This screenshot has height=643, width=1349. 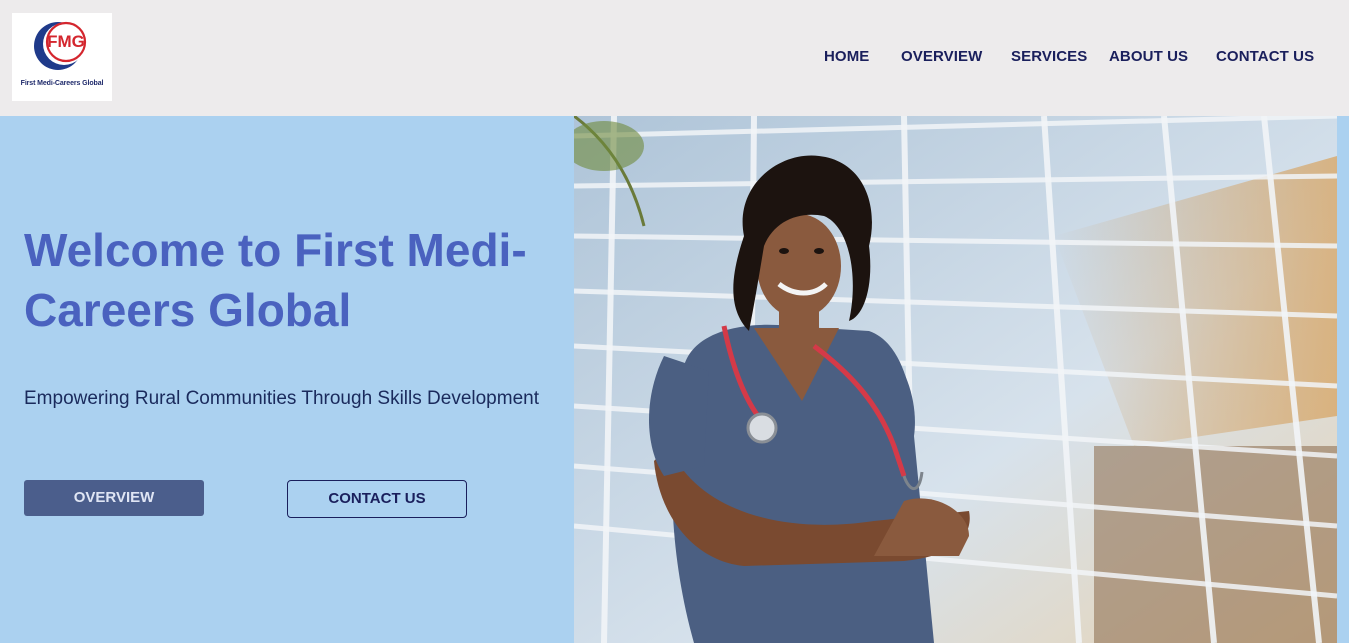 What do you see at coordinates (1049, 56) in the screenshot?
I see `nav-services: SERVICES` at bounding box center [1049, 56].